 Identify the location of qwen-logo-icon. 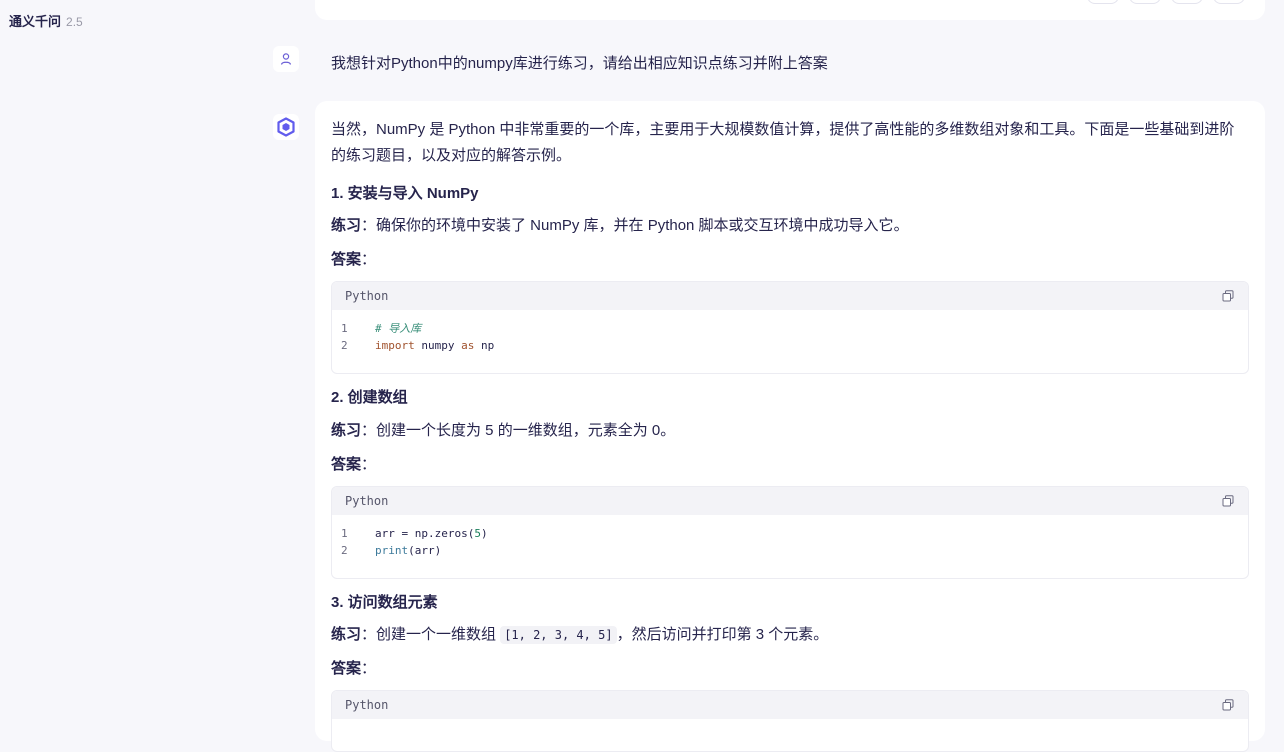
(286, 127).